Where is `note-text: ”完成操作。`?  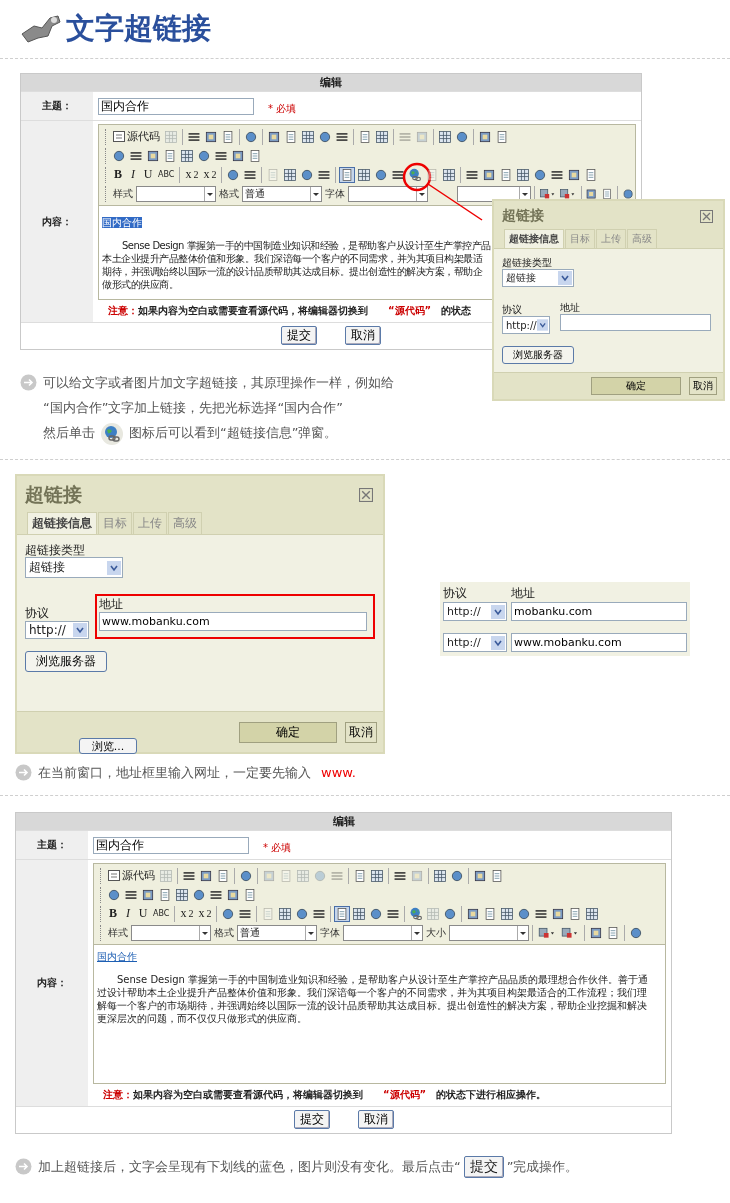 note-text: ”完成操作。 is located at coordinates (542, 1166).